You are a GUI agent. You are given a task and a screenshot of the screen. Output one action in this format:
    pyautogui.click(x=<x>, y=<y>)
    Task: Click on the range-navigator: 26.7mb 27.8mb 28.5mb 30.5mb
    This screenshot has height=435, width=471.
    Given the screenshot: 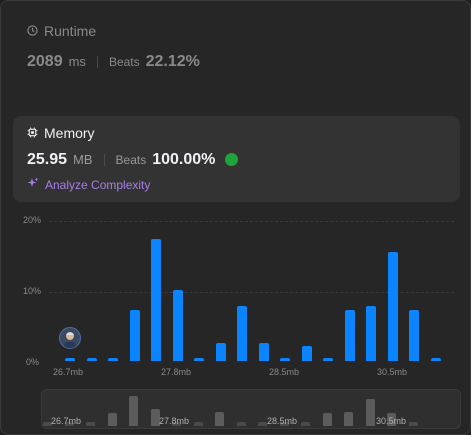 What is the action you would take?
    pyautogui.click(x=251, y=409)
    